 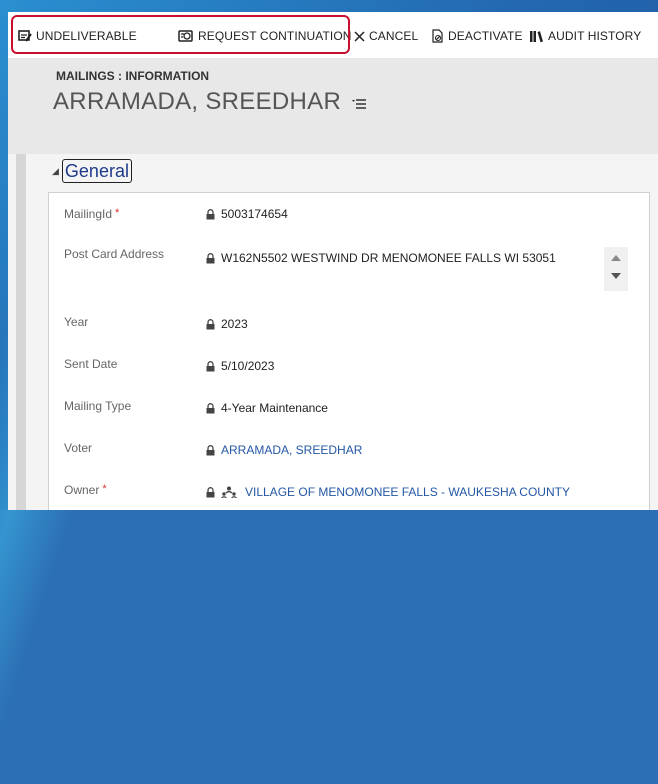 What do you see at coordinates (114, 254) in the screenshot?
I see `field-label: Post Card Address` at bounding box center [114, 254].